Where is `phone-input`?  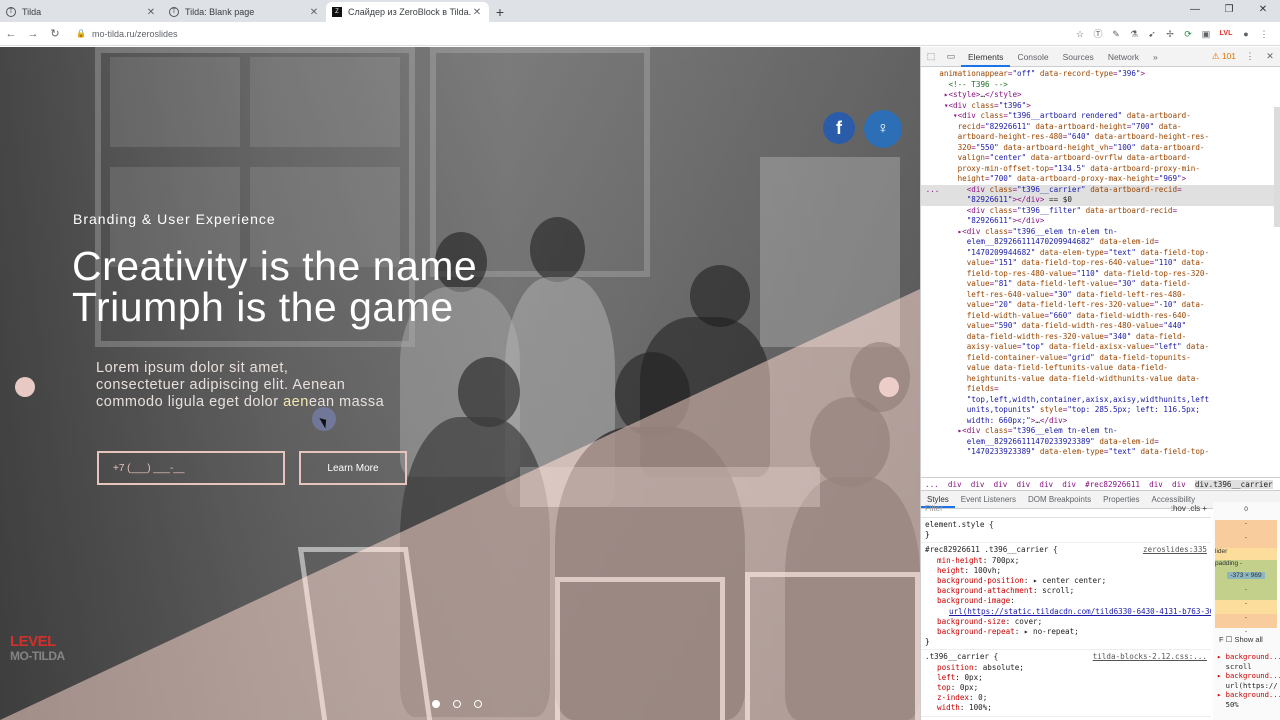 phone-input is located at coordinates (191, 468).